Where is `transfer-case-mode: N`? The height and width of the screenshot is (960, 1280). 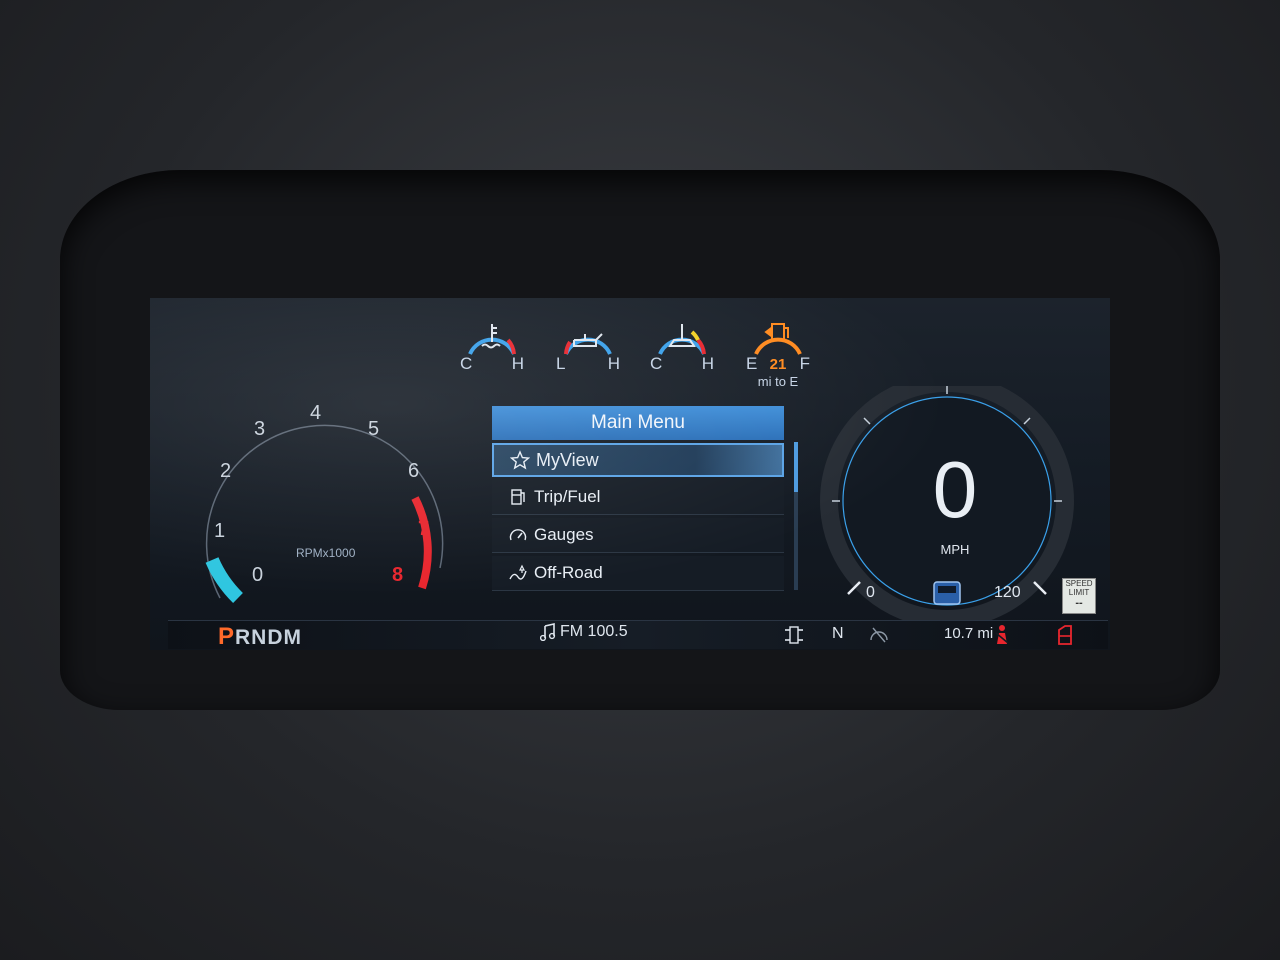 transfer-case-mode: N is located at coordinates (838, 633).